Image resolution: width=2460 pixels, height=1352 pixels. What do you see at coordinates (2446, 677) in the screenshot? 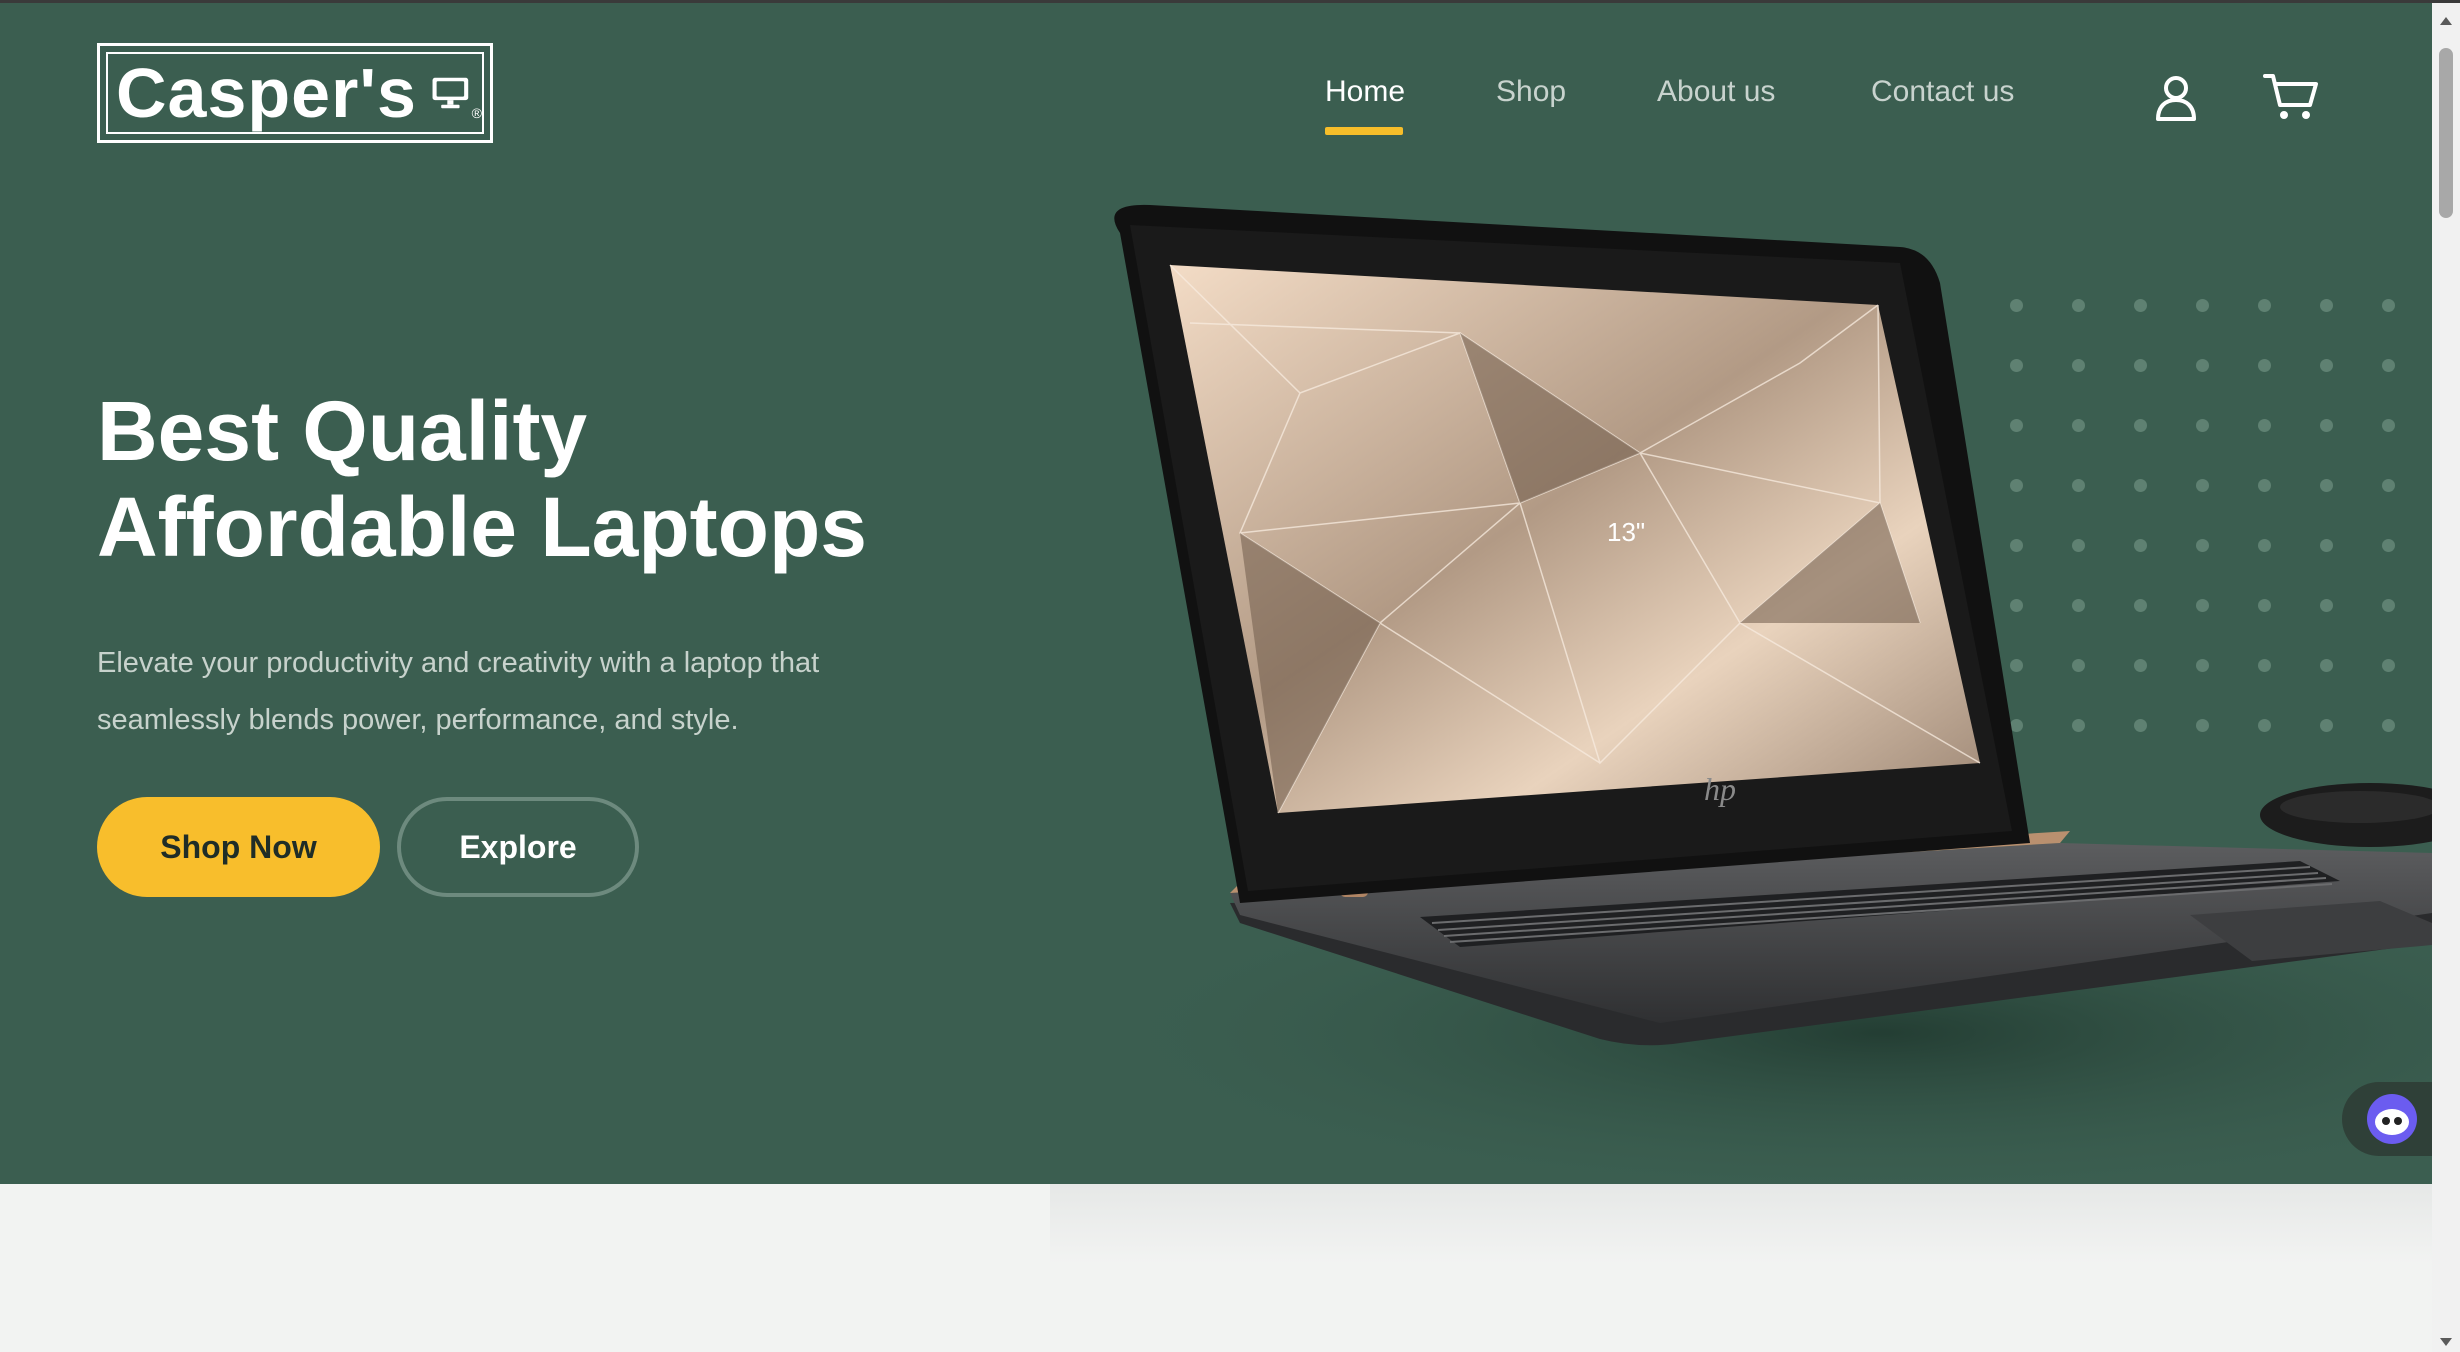
I see `page-scrollbar` at bounding box center [2446, 677].